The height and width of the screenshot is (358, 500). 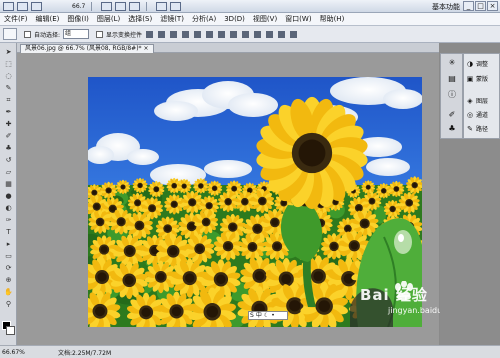 What do you see at coordinates (8, 100) in the screenshot?
I see `crop-tool-icon: ⌗` at bounding box center [8, 100].